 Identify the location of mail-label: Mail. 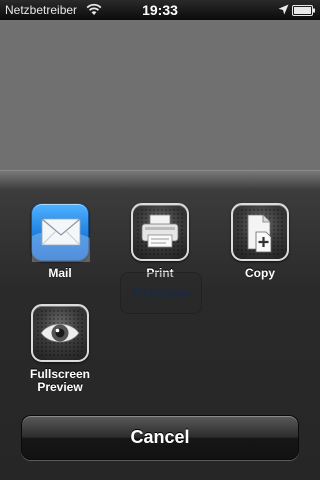
(60, 273).